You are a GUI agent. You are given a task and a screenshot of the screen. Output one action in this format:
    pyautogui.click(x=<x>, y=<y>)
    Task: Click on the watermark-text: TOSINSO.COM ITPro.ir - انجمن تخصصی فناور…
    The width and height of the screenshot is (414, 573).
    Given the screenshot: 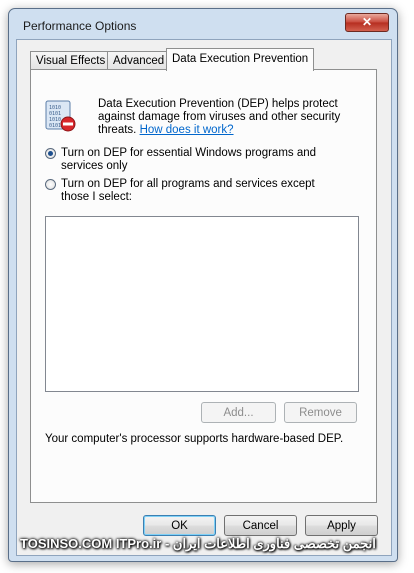 What is the action you would take?
    pyautogui.click(x=198, y=543)
    